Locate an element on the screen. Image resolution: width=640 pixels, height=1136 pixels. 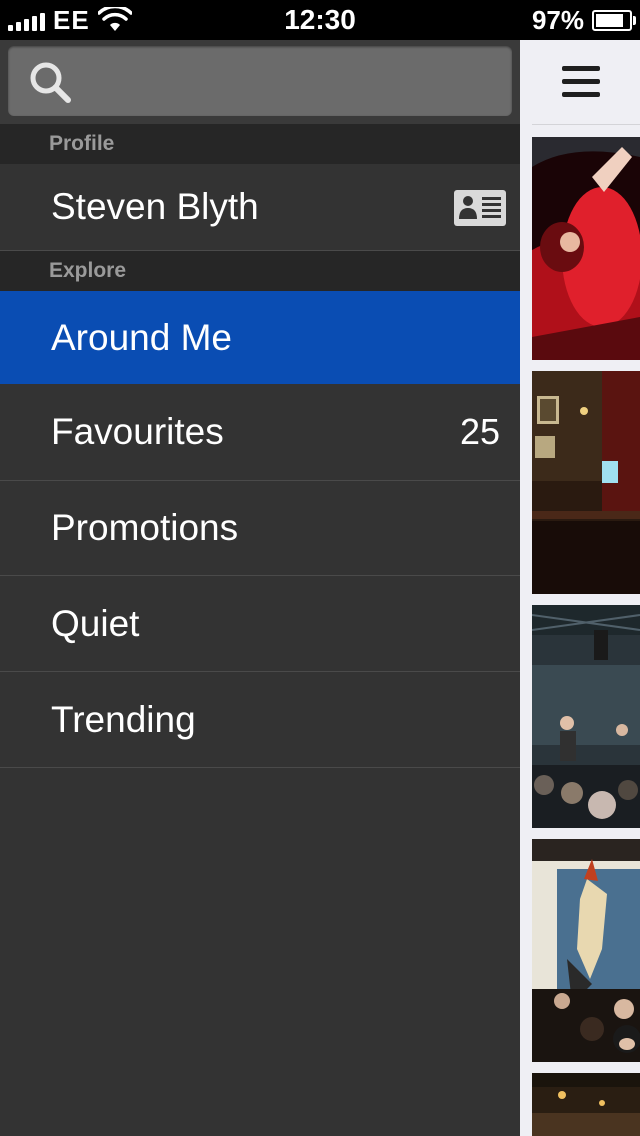
section-header-profile: Profile is located at coordinates (260, 144).